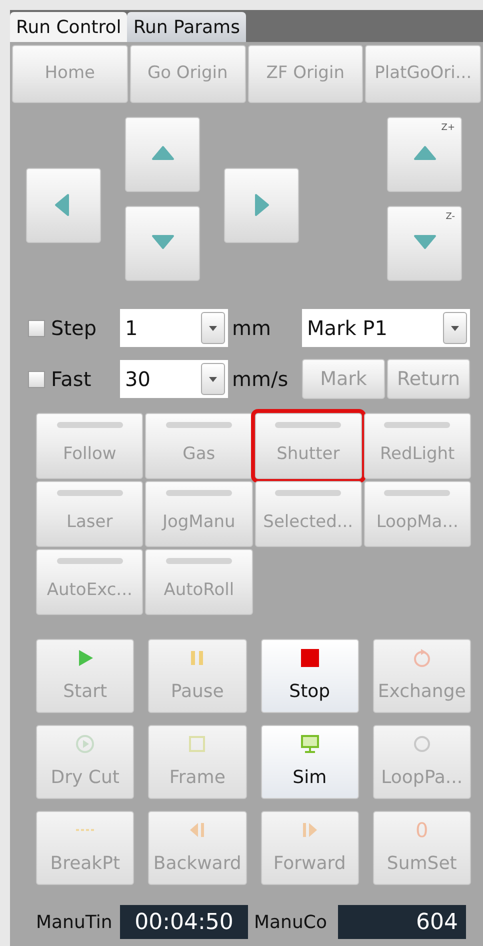  Describe the element at coordinates (162, 154) in the screenshot. I see `jog-up-button` at that location.